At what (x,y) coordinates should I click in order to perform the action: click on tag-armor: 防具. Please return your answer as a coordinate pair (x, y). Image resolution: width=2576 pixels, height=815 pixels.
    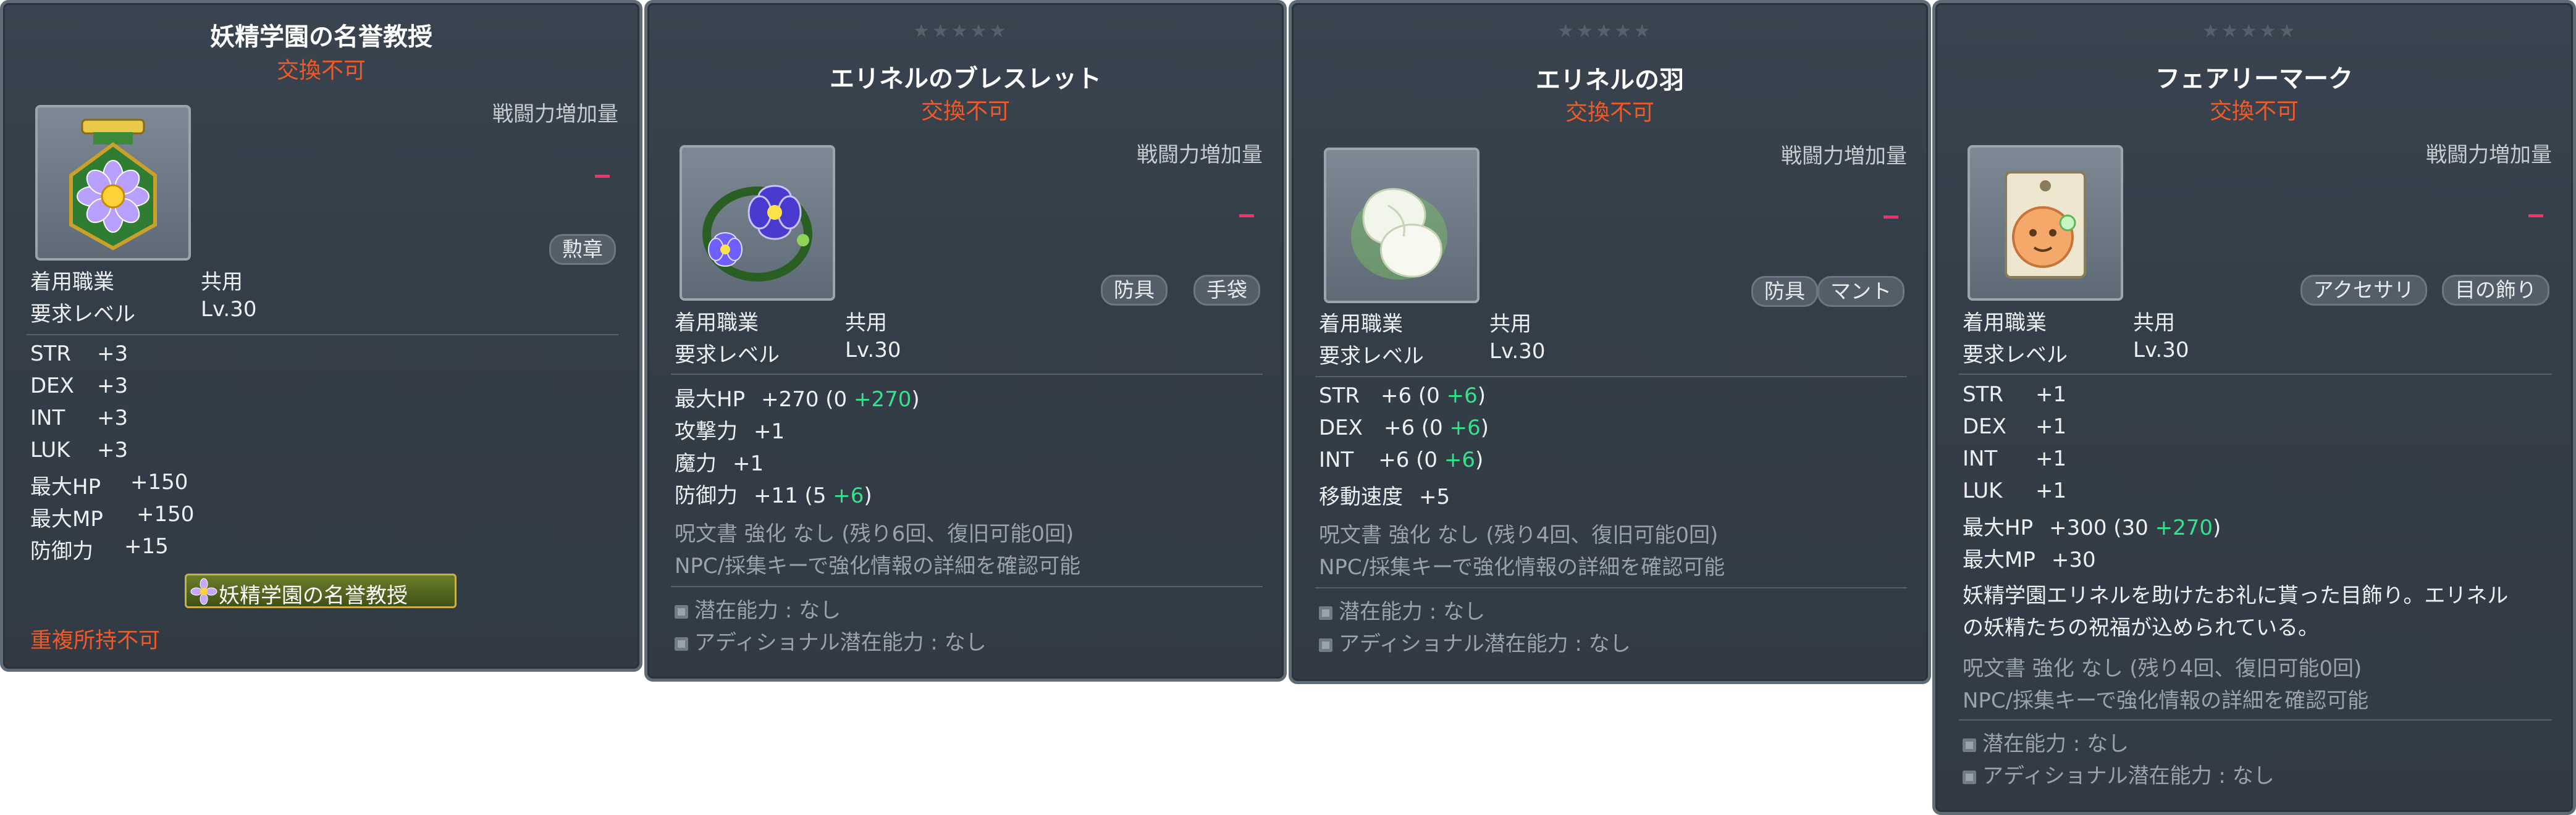
    Looking at the image, I should click on (1784, 291).